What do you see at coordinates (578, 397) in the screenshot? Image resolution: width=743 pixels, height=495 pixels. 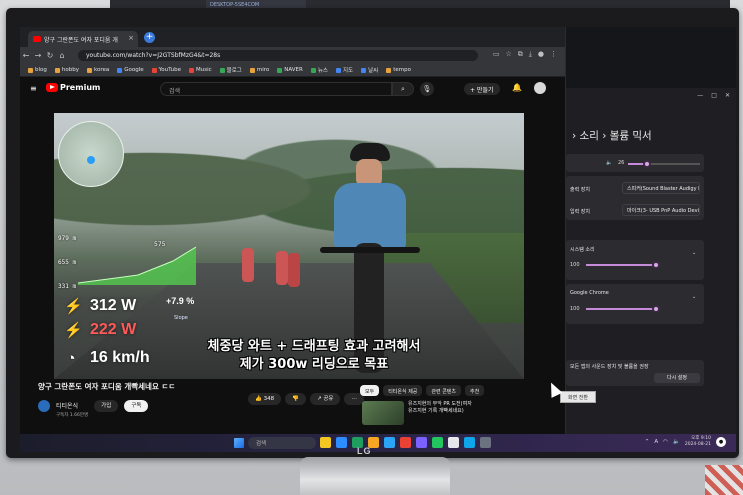 I see `tooltip: 화면 전환` at bounding box center [578, 397].